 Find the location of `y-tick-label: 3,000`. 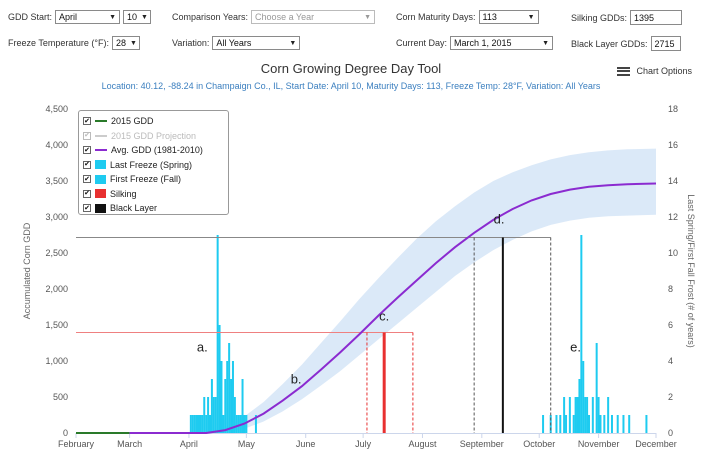

y-tick-label: 3,000 is located at coordinates (56, 217).